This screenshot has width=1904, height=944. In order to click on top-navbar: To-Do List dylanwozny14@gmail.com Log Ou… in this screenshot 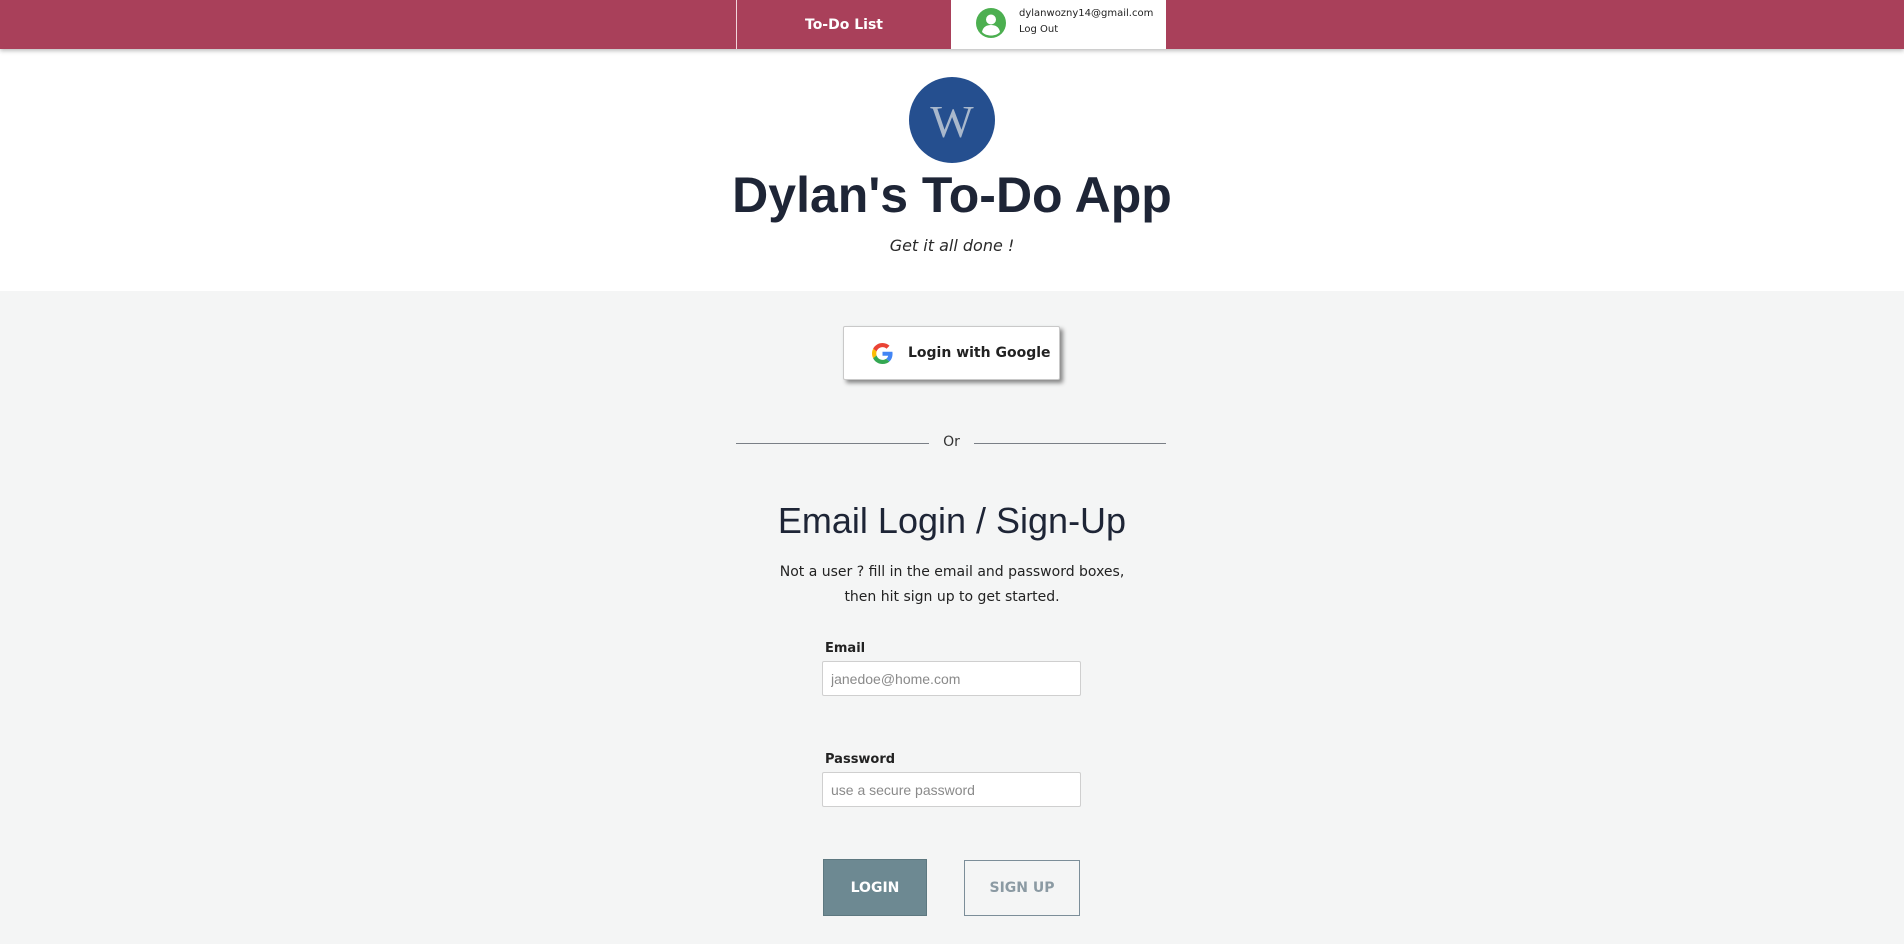, I will do `click(952, 24)`.